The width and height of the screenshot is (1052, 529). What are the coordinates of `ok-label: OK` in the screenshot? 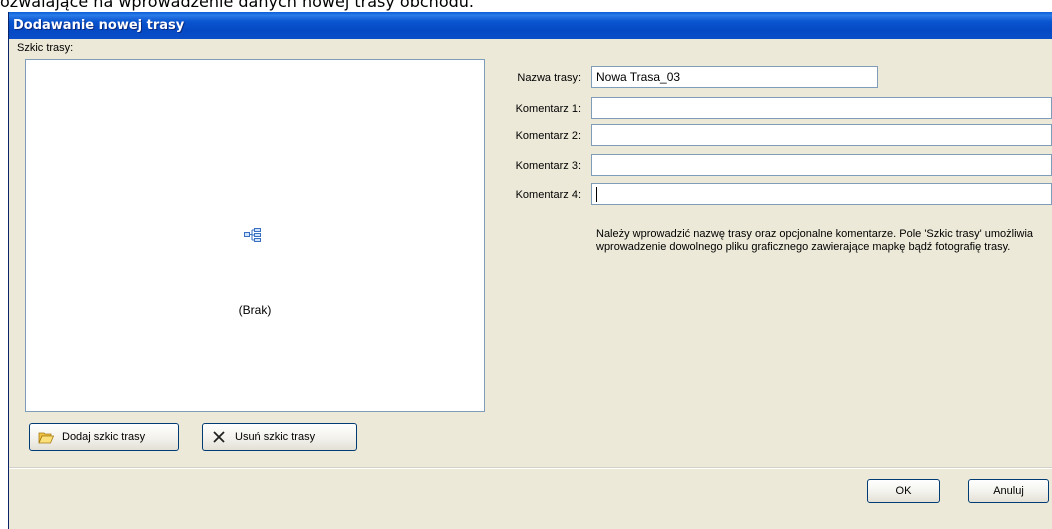 It's located at (903, 491).